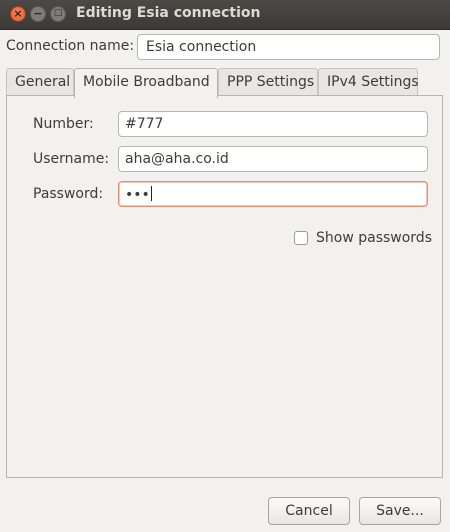  What do you see at coordinates (68, 194) in the screenshot?
I see `password-label: Password:` at bounding box center [68, 194].